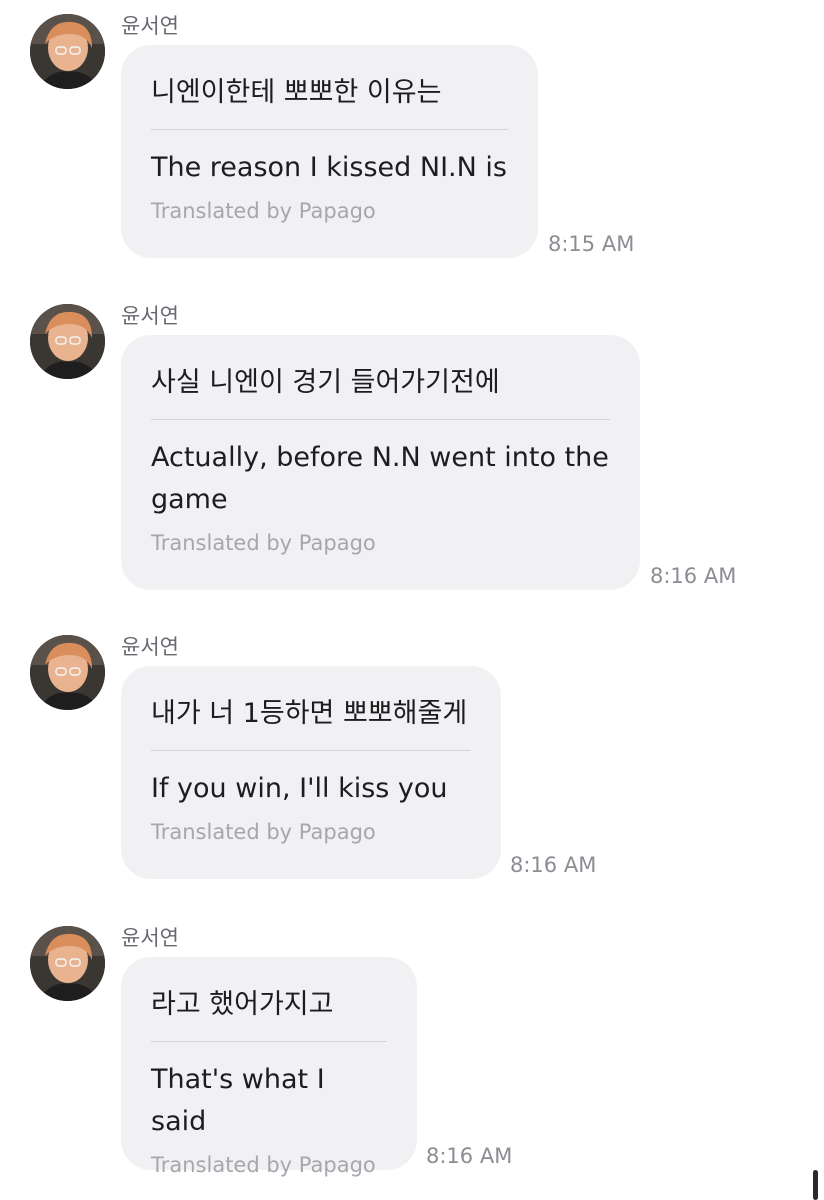 This screenshot has height=1200, width=824. What do you see at coordinates (815, 1185) in the screenshot?
I see `scroll-indicator` at bounding box center [815, 1185].